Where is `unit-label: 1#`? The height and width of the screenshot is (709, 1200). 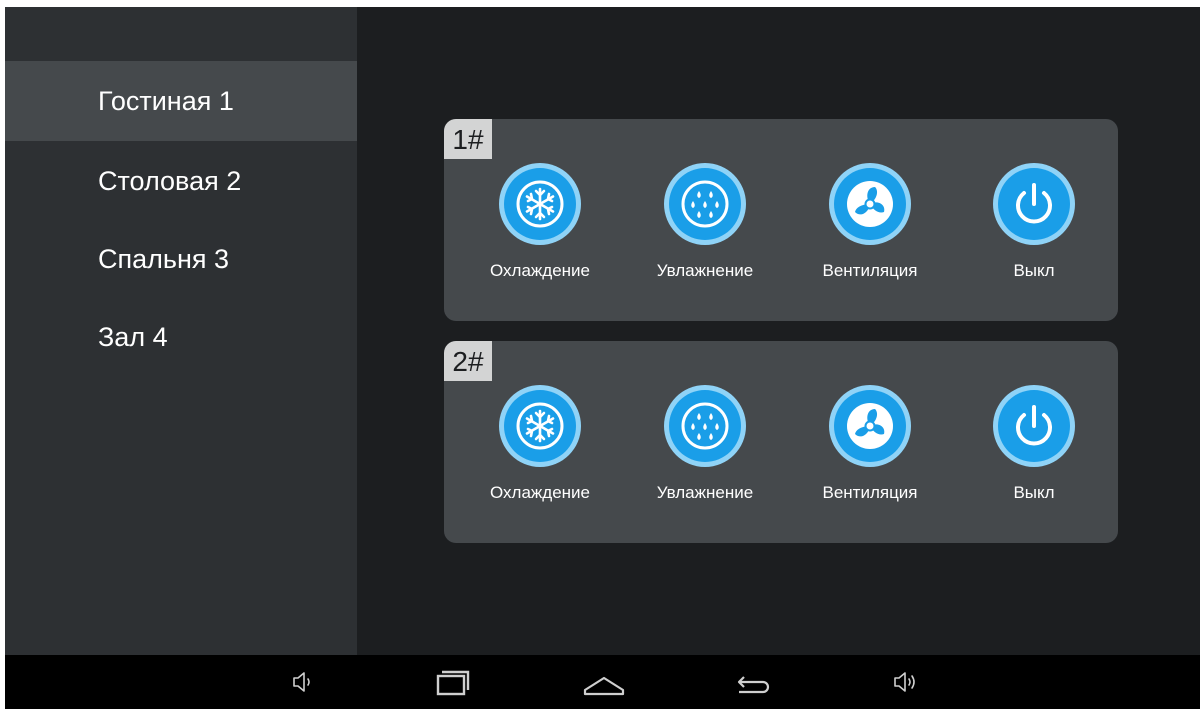 unit-label: 1# is located at coordinates (468, 139).